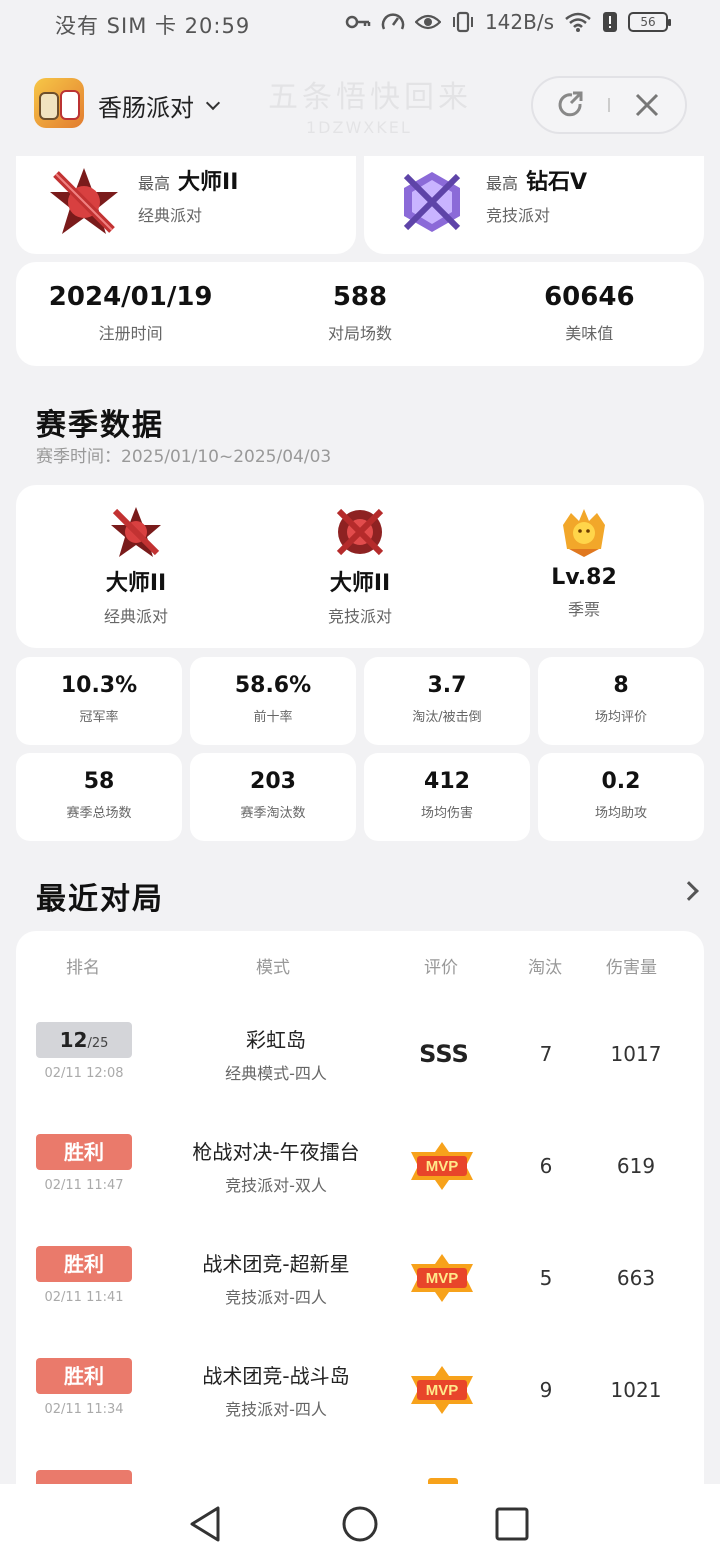 This screenshot has width=720, height=1560. What do you see at coordinates (631, 968) in the screenshot?
I see `header-damage: 伤害量` at bounding box center [631, 968].